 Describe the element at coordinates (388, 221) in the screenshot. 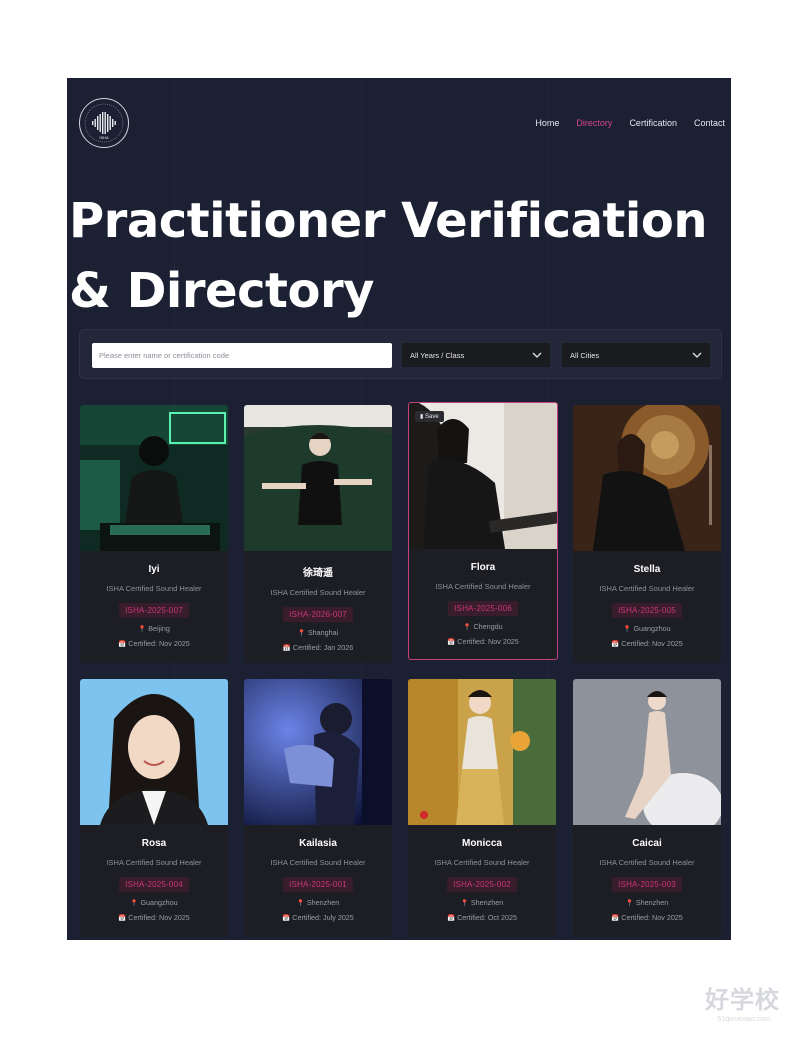

I see `page-title-line-1: Practitioner Verification` at that location.